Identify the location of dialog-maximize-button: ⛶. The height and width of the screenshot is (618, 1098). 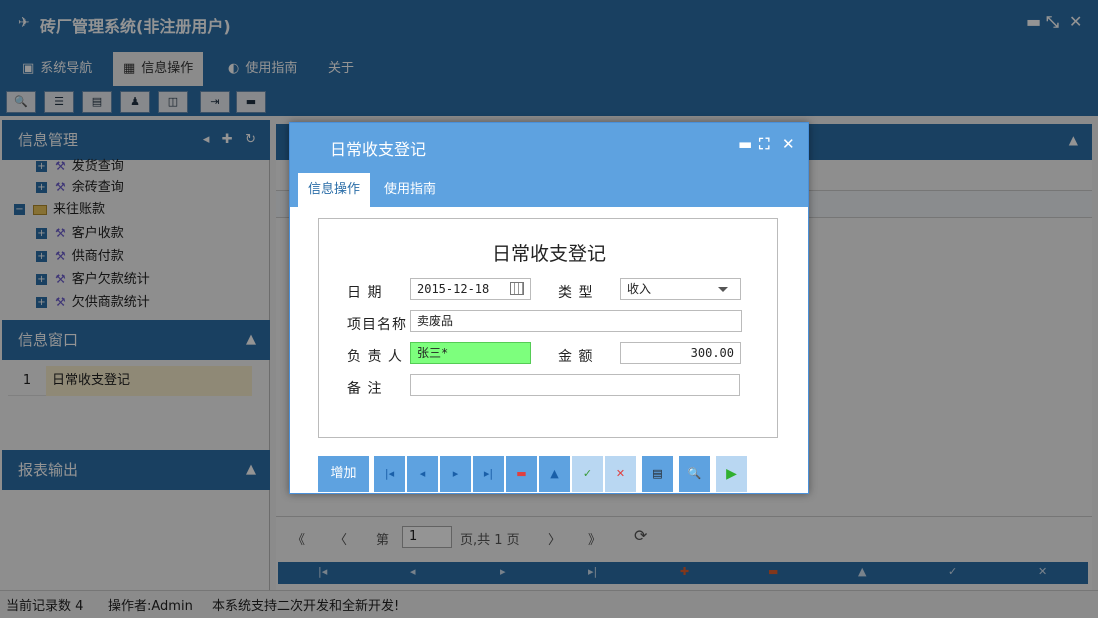
(764, 144).